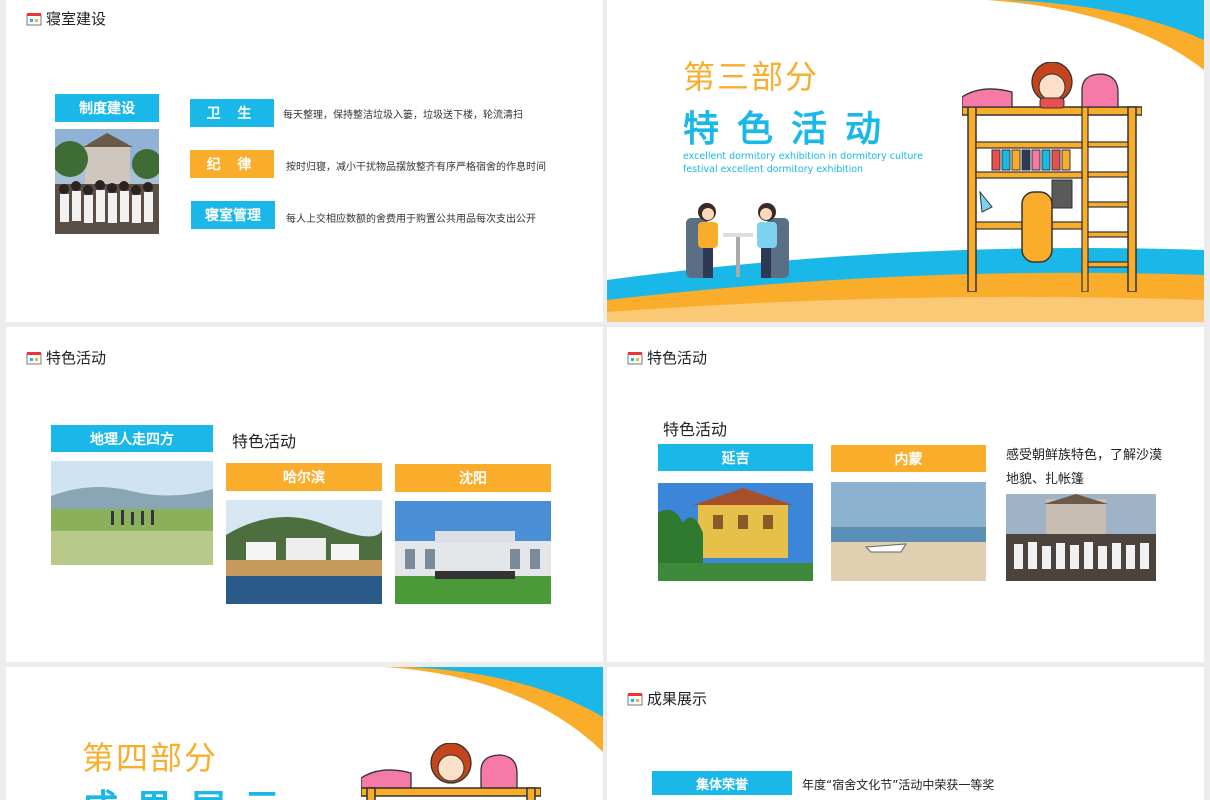 Image resolution: width=1210 pixels, height=800 pixels. What do you see at coordinates (232, 113) in the screenshot?
I see `tag-hygiene: 卫 生` at bounding box center [232, 113].